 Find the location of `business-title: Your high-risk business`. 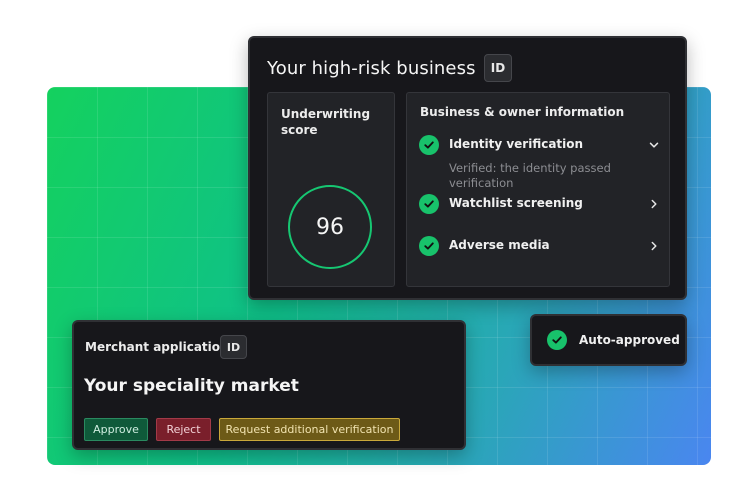

business-title: Your high-risk business is located at coordinates (371, 68).